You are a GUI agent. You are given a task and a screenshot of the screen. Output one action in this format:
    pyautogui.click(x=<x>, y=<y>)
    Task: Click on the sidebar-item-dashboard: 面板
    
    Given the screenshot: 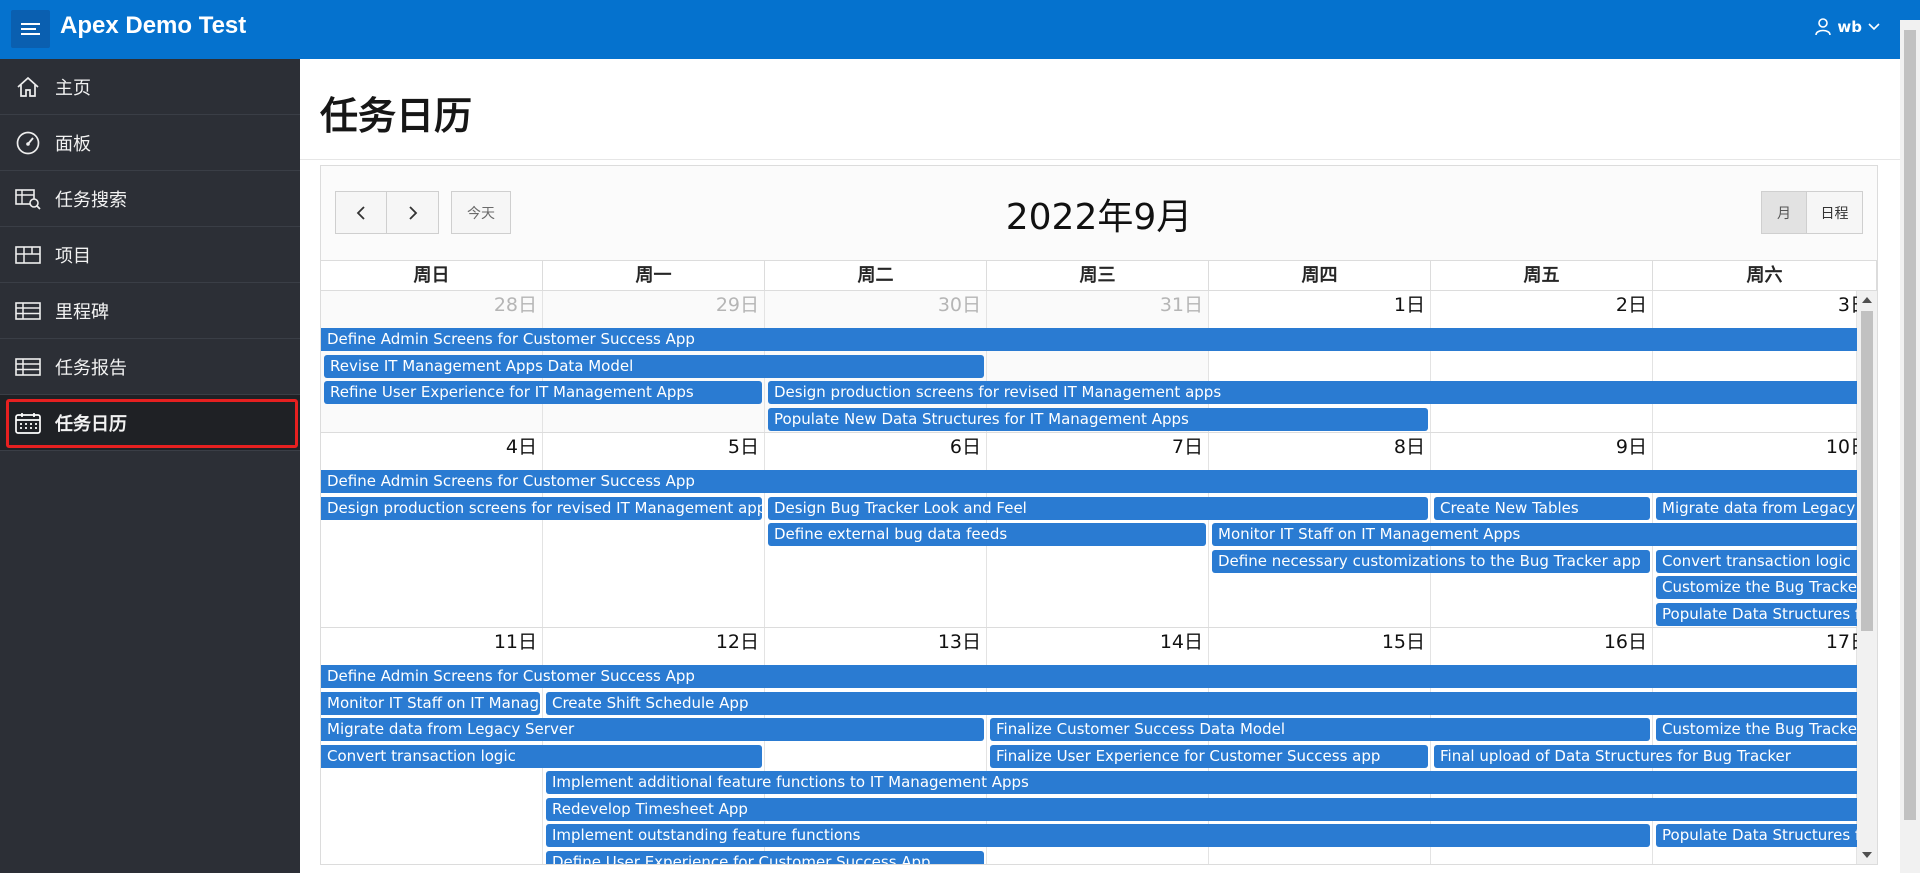 What is the action you would take?
    pyautogui.click(x=150, y=143)
    